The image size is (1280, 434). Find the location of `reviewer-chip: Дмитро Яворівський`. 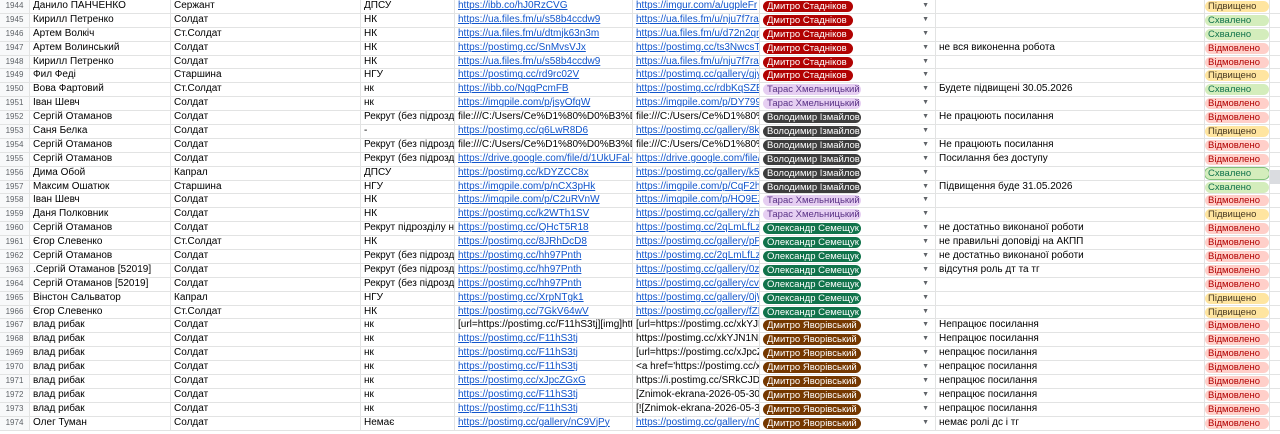

reviewer-chip: Дмитро Яворівський is located at coordinates (812, 423).